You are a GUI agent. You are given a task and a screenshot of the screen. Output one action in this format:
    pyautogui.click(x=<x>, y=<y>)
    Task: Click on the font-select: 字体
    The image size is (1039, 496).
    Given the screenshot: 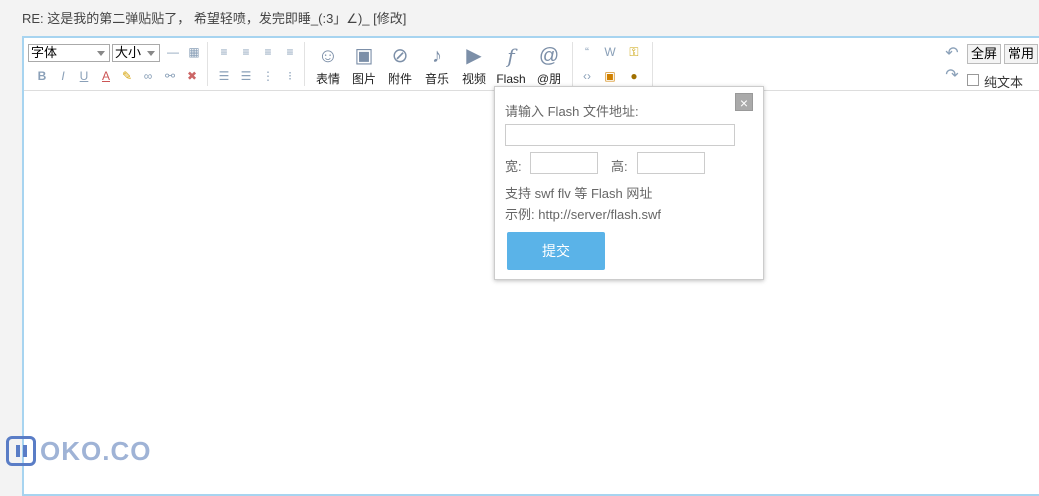 What is the action you would take?
    pyautogui.click(x=69, y=53)
    